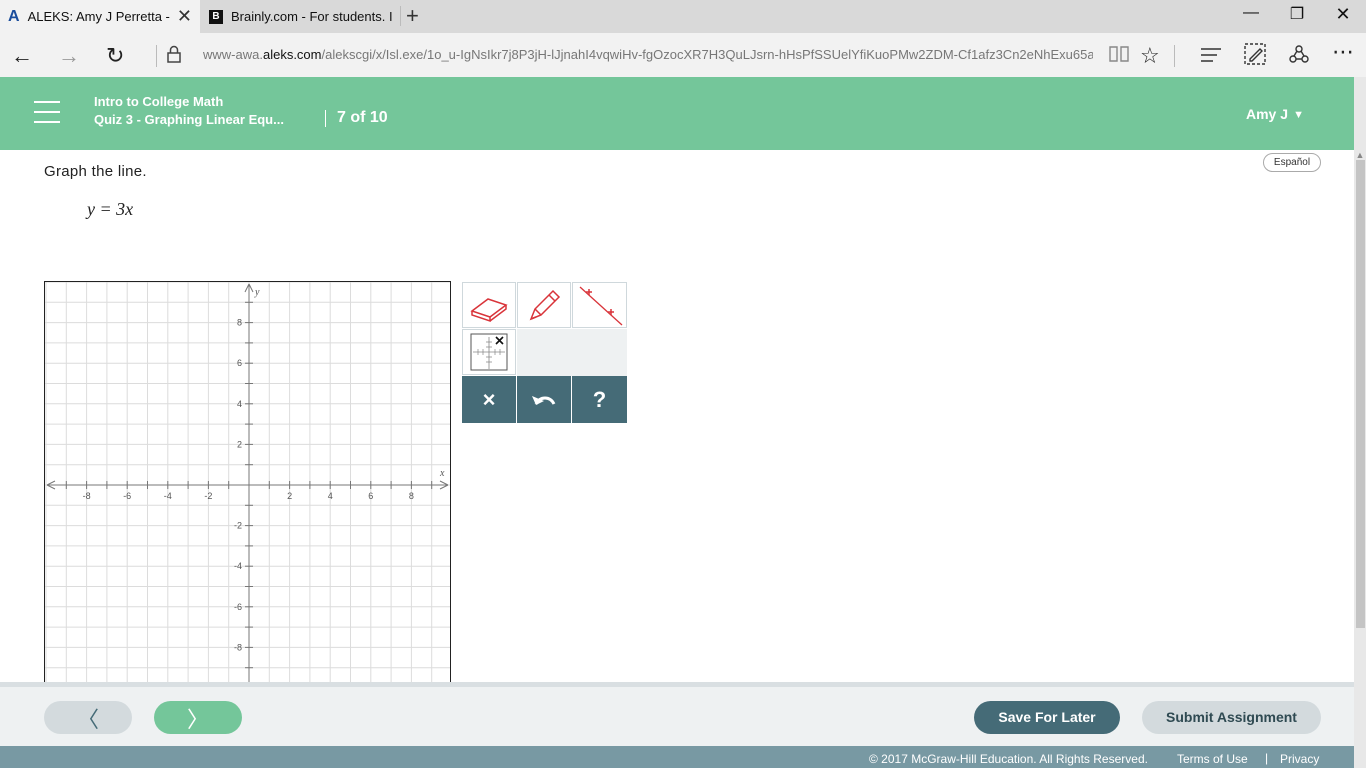 The width and height of the screenshot is (1366, 768). What do you see at coordinates (1343, 52) in the screenshot?
I see `more-icon: ⋯` at bounding box center [1343, 52].